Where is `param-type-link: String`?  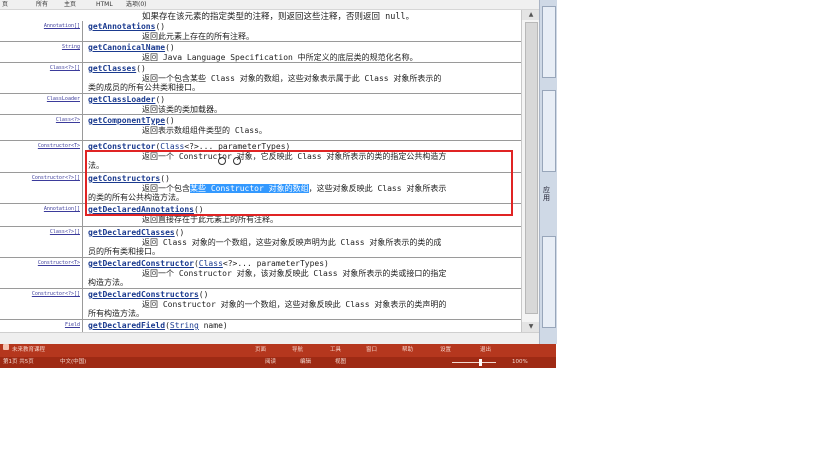 param-type-link: String is located at coordinates (184, 325).